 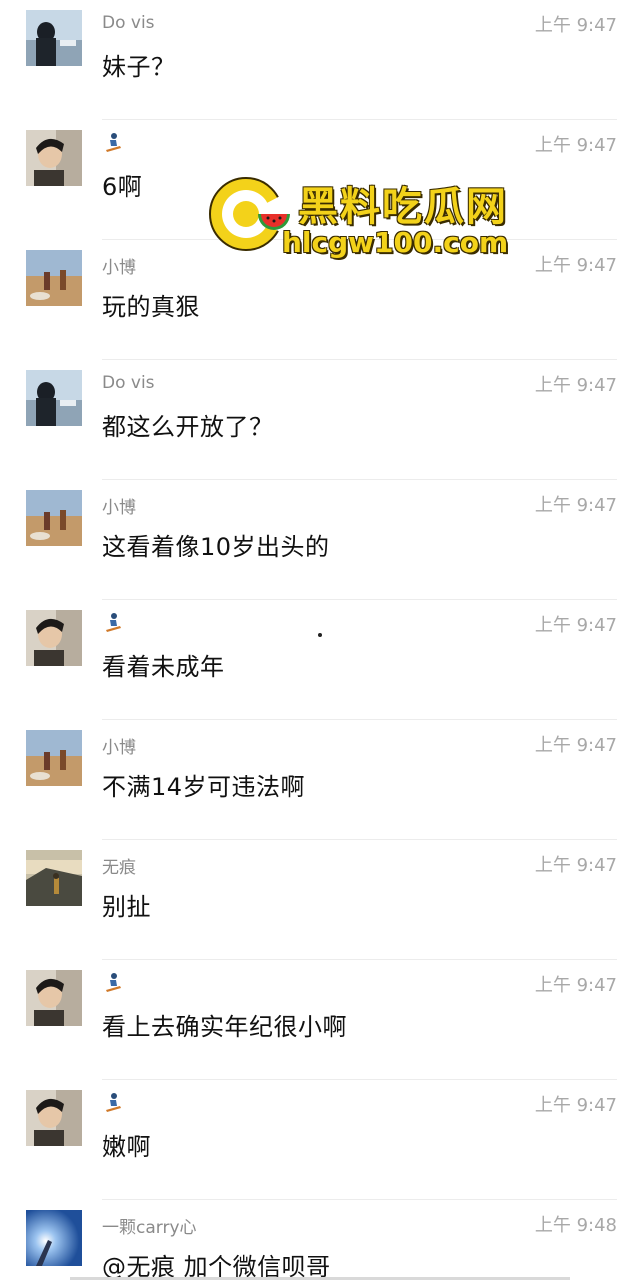 What do you see at coordinates (216, 547) in the screenshot?
I see `message-text: 这看着像10岁出头的` at bounding box center [216, 547].